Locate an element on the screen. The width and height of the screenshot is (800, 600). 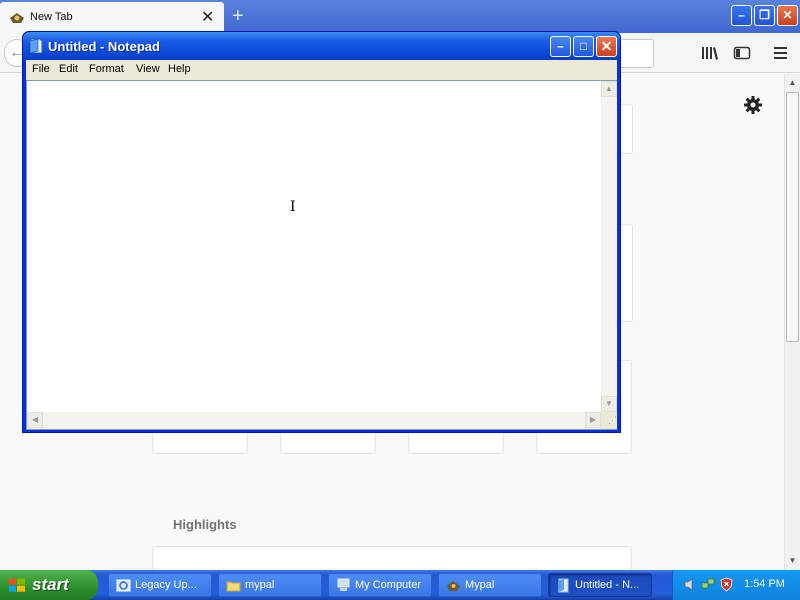
start-button: start is located at coordinates (49, 585).